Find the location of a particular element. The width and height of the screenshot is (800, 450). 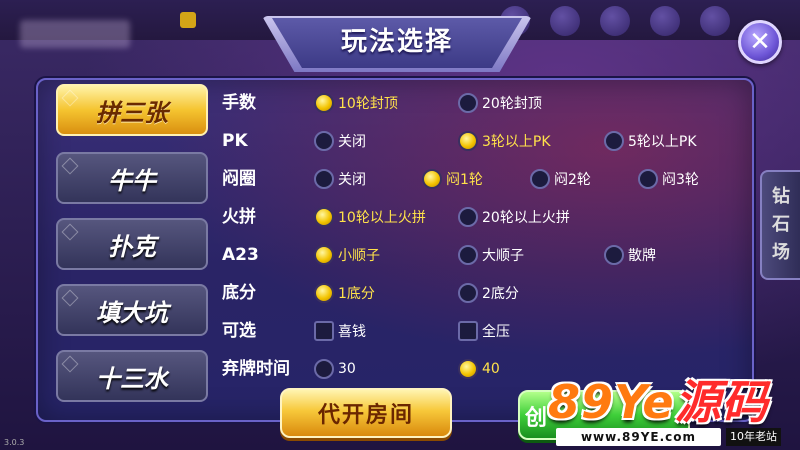

checkbox-option: 全压 is located at coordinates (484, 331).